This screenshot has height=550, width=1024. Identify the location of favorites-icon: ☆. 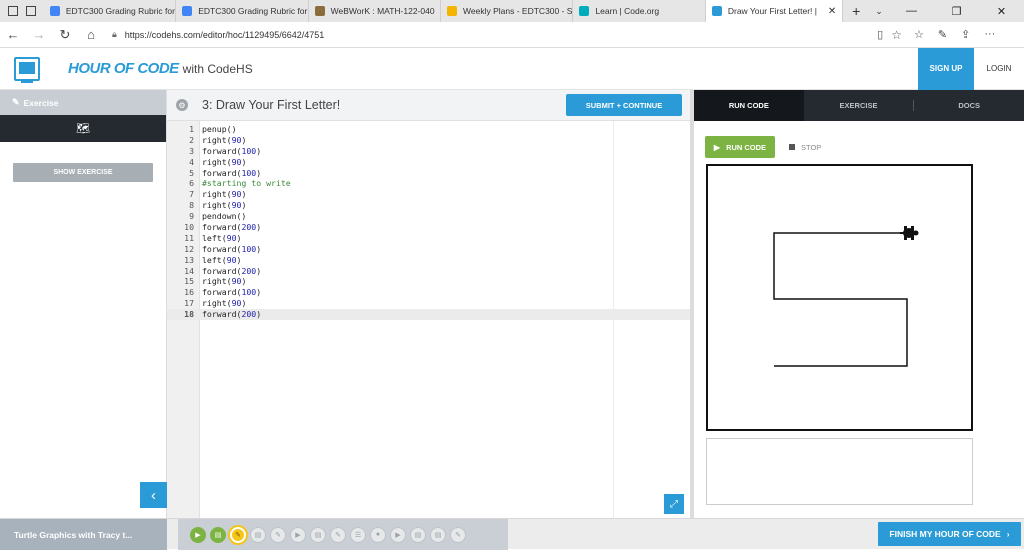
(919, 34).